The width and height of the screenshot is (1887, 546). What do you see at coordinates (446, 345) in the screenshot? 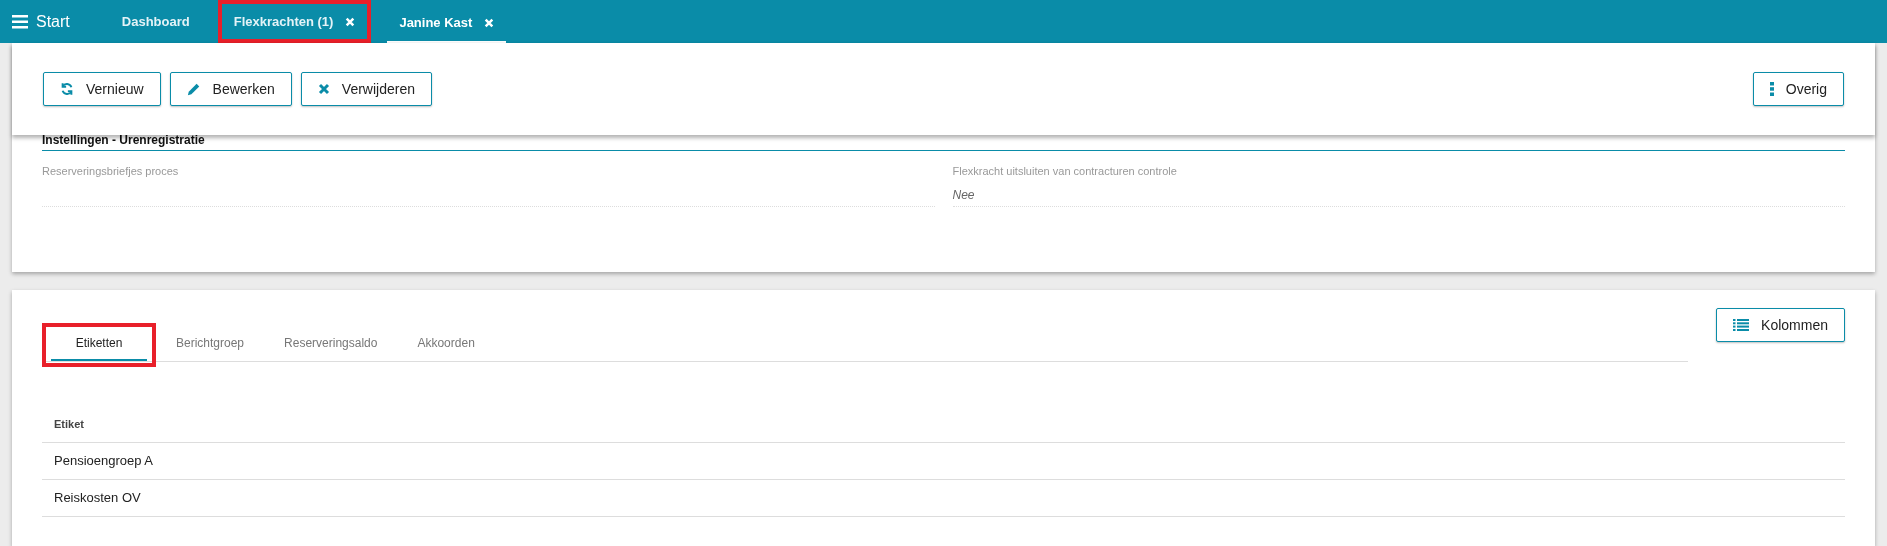
I see `detail-tab: Akkoorden` at bounding box center [446, 345].